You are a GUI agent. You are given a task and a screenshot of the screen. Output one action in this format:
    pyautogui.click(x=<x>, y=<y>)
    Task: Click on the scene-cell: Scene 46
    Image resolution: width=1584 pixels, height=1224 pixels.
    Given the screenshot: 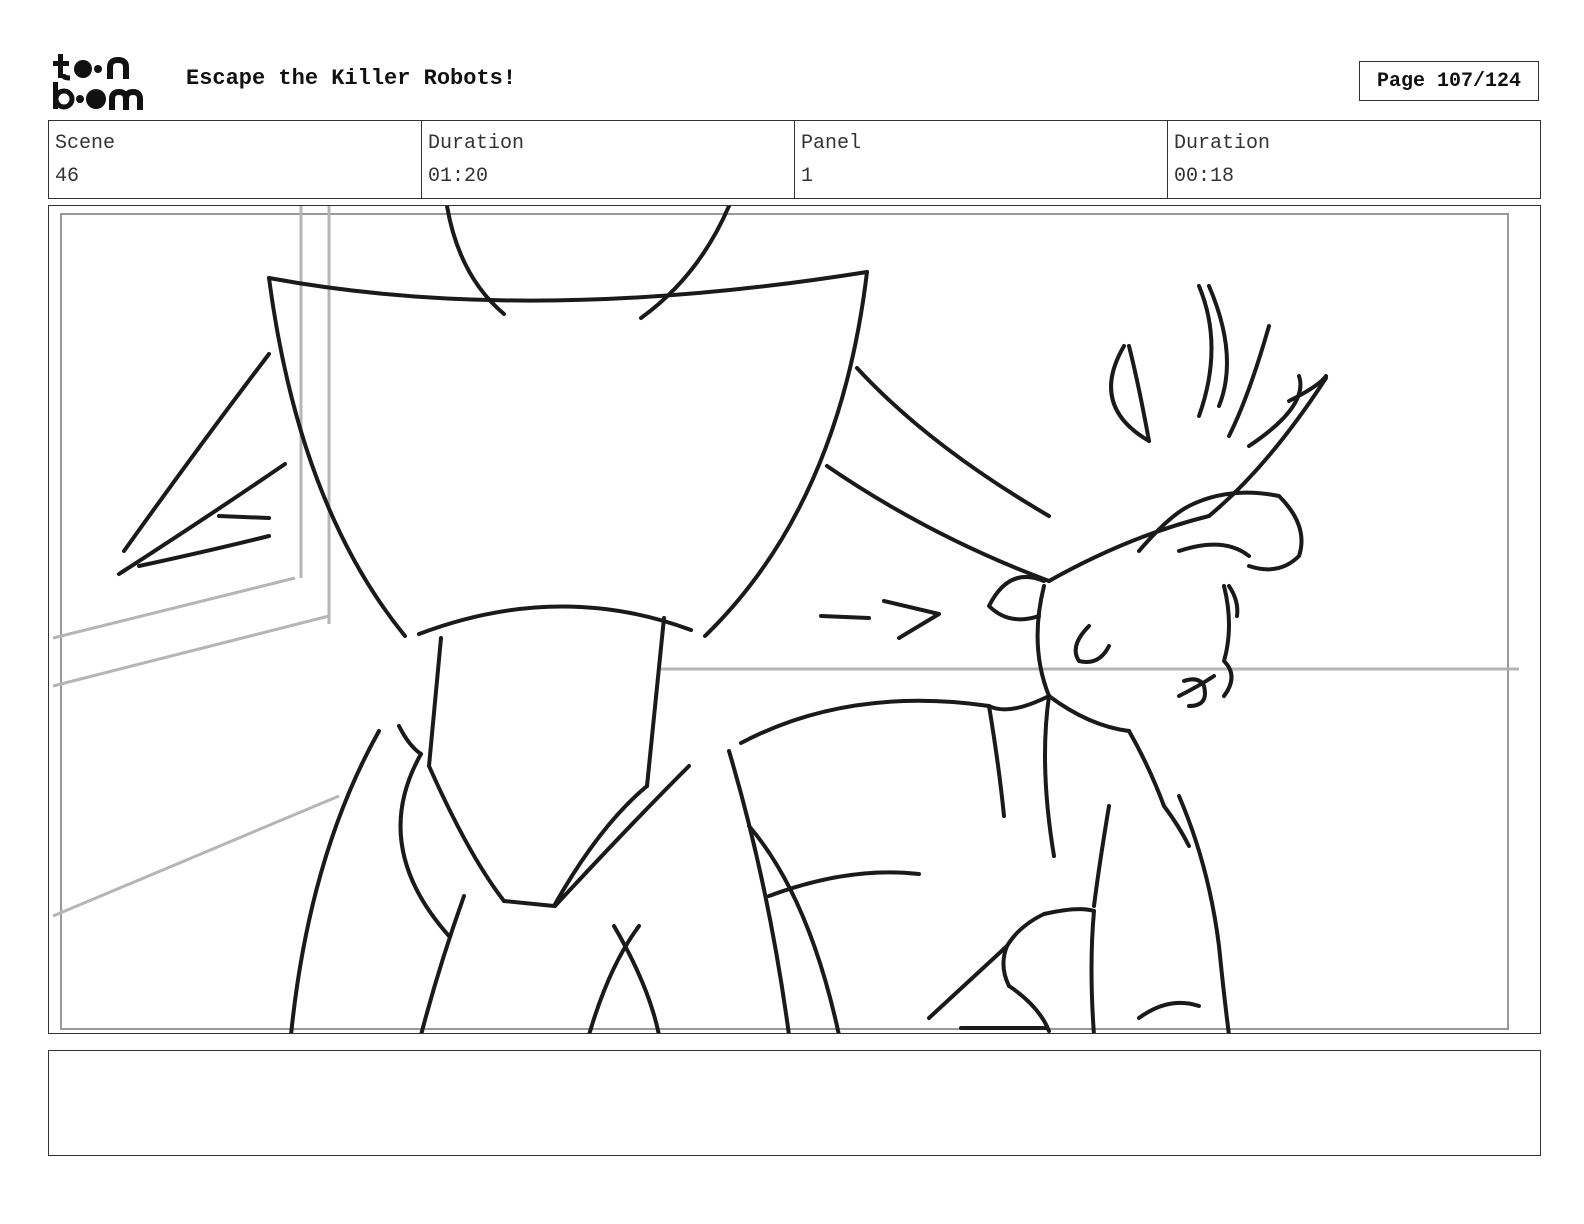 What is the action you would take?
    pyautogui.click(x=235, y=159)
    